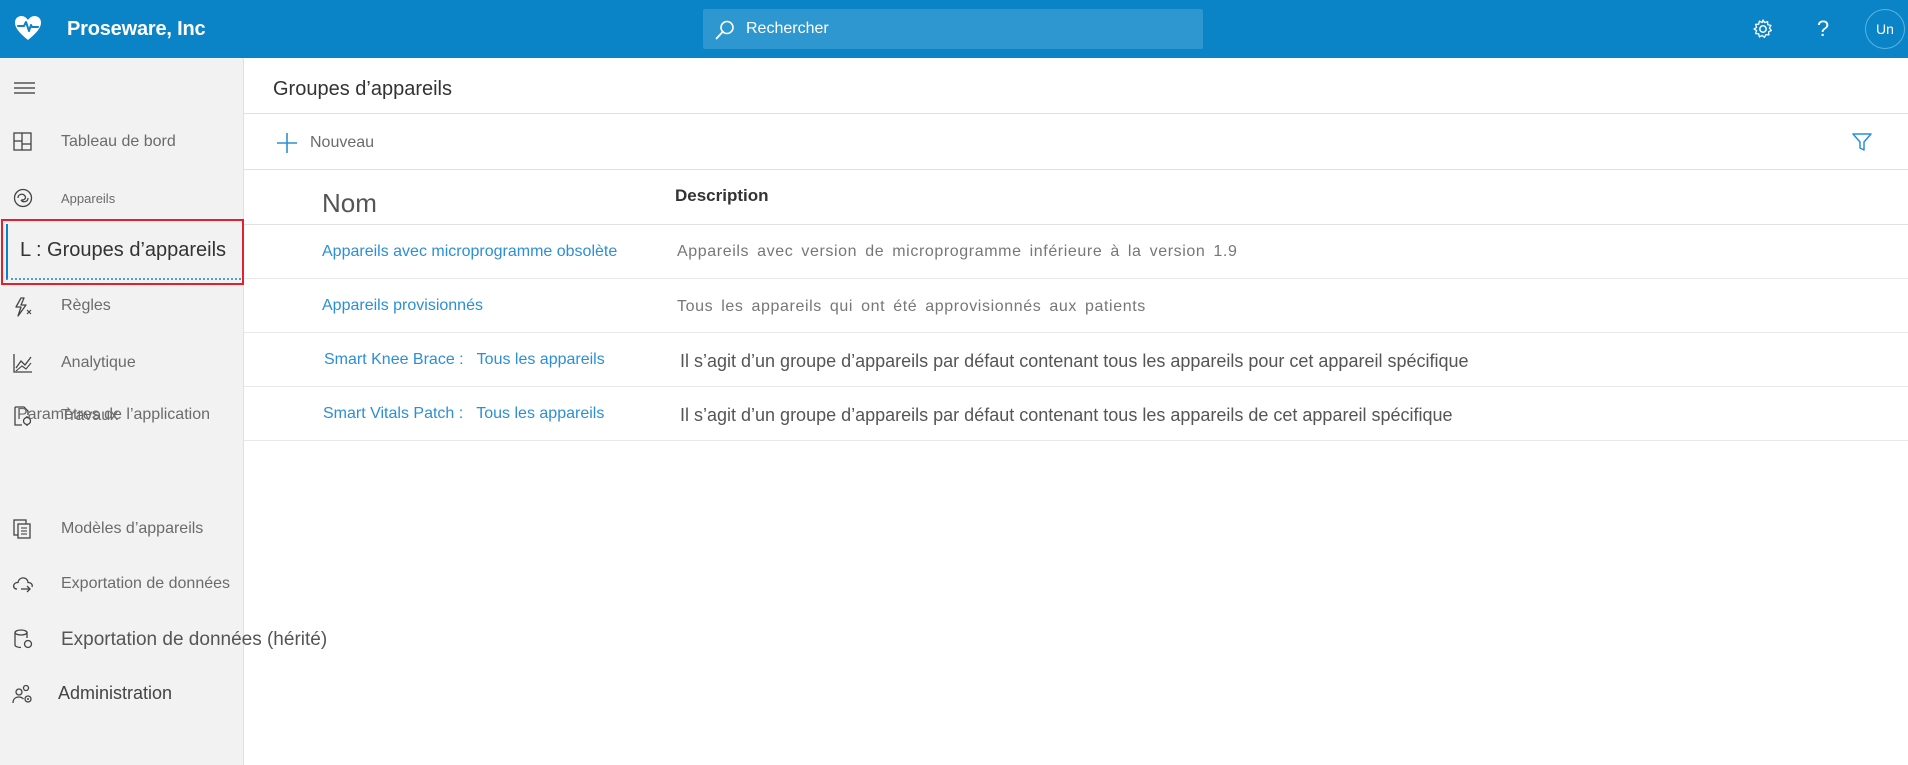 The image size is (1908, 765). I want to click on dashboard-icon, so click(22, 141).